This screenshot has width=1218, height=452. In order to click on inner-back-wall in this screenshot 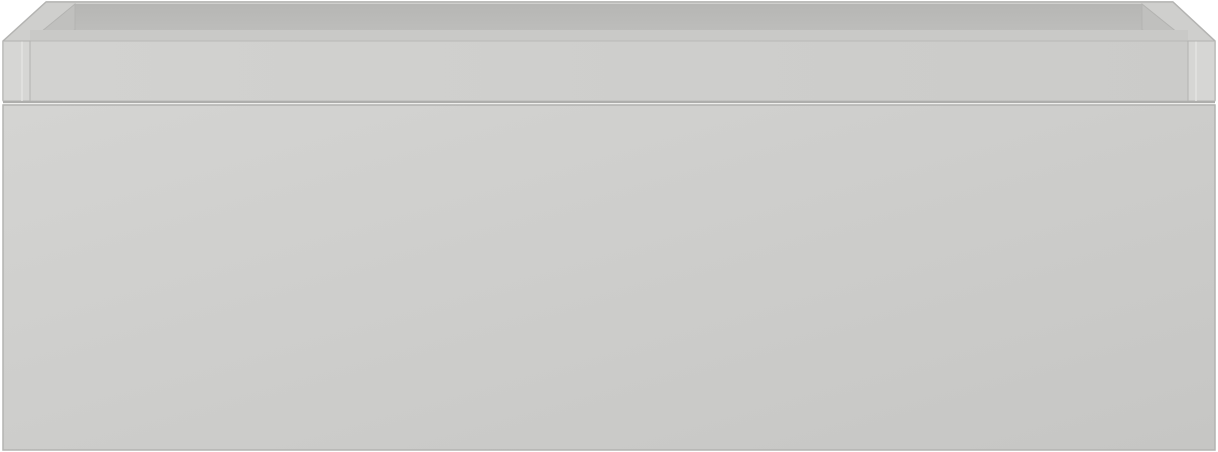, I will do `click(608, 17)`.